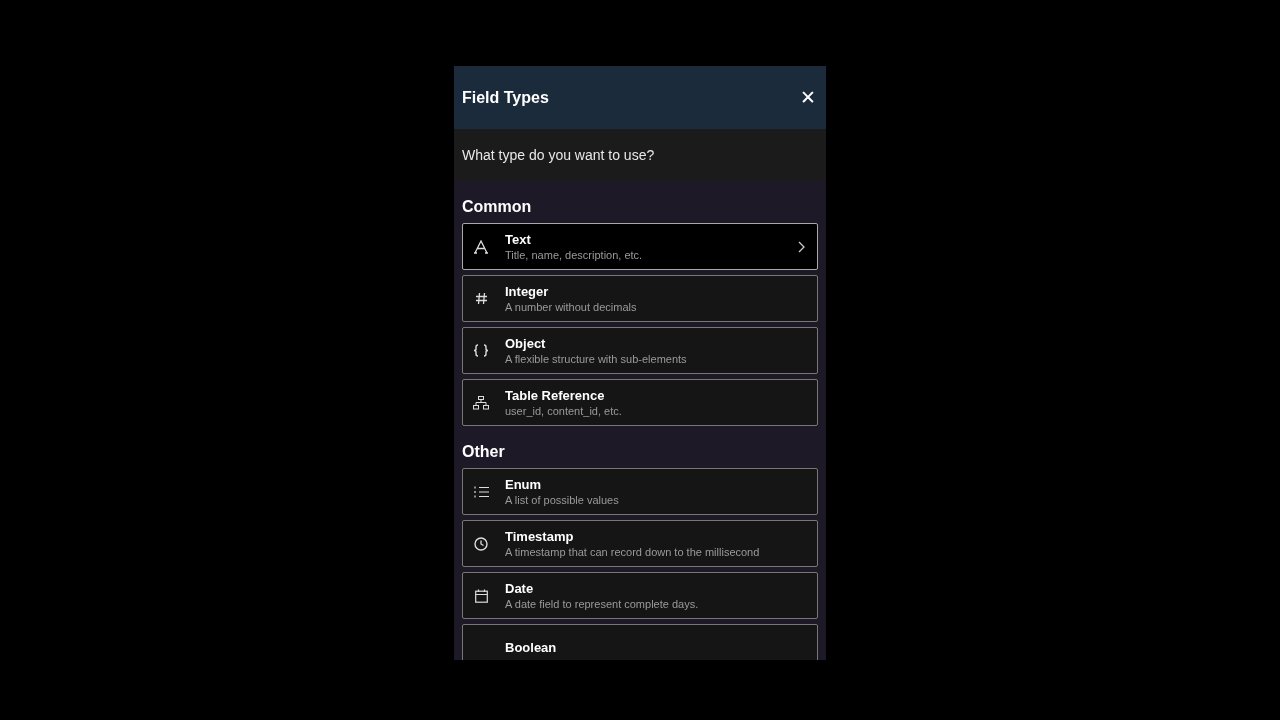 The height and width of the screenshot is (720, 1280). I want to click on letter-a-icon, so click(481, 246).